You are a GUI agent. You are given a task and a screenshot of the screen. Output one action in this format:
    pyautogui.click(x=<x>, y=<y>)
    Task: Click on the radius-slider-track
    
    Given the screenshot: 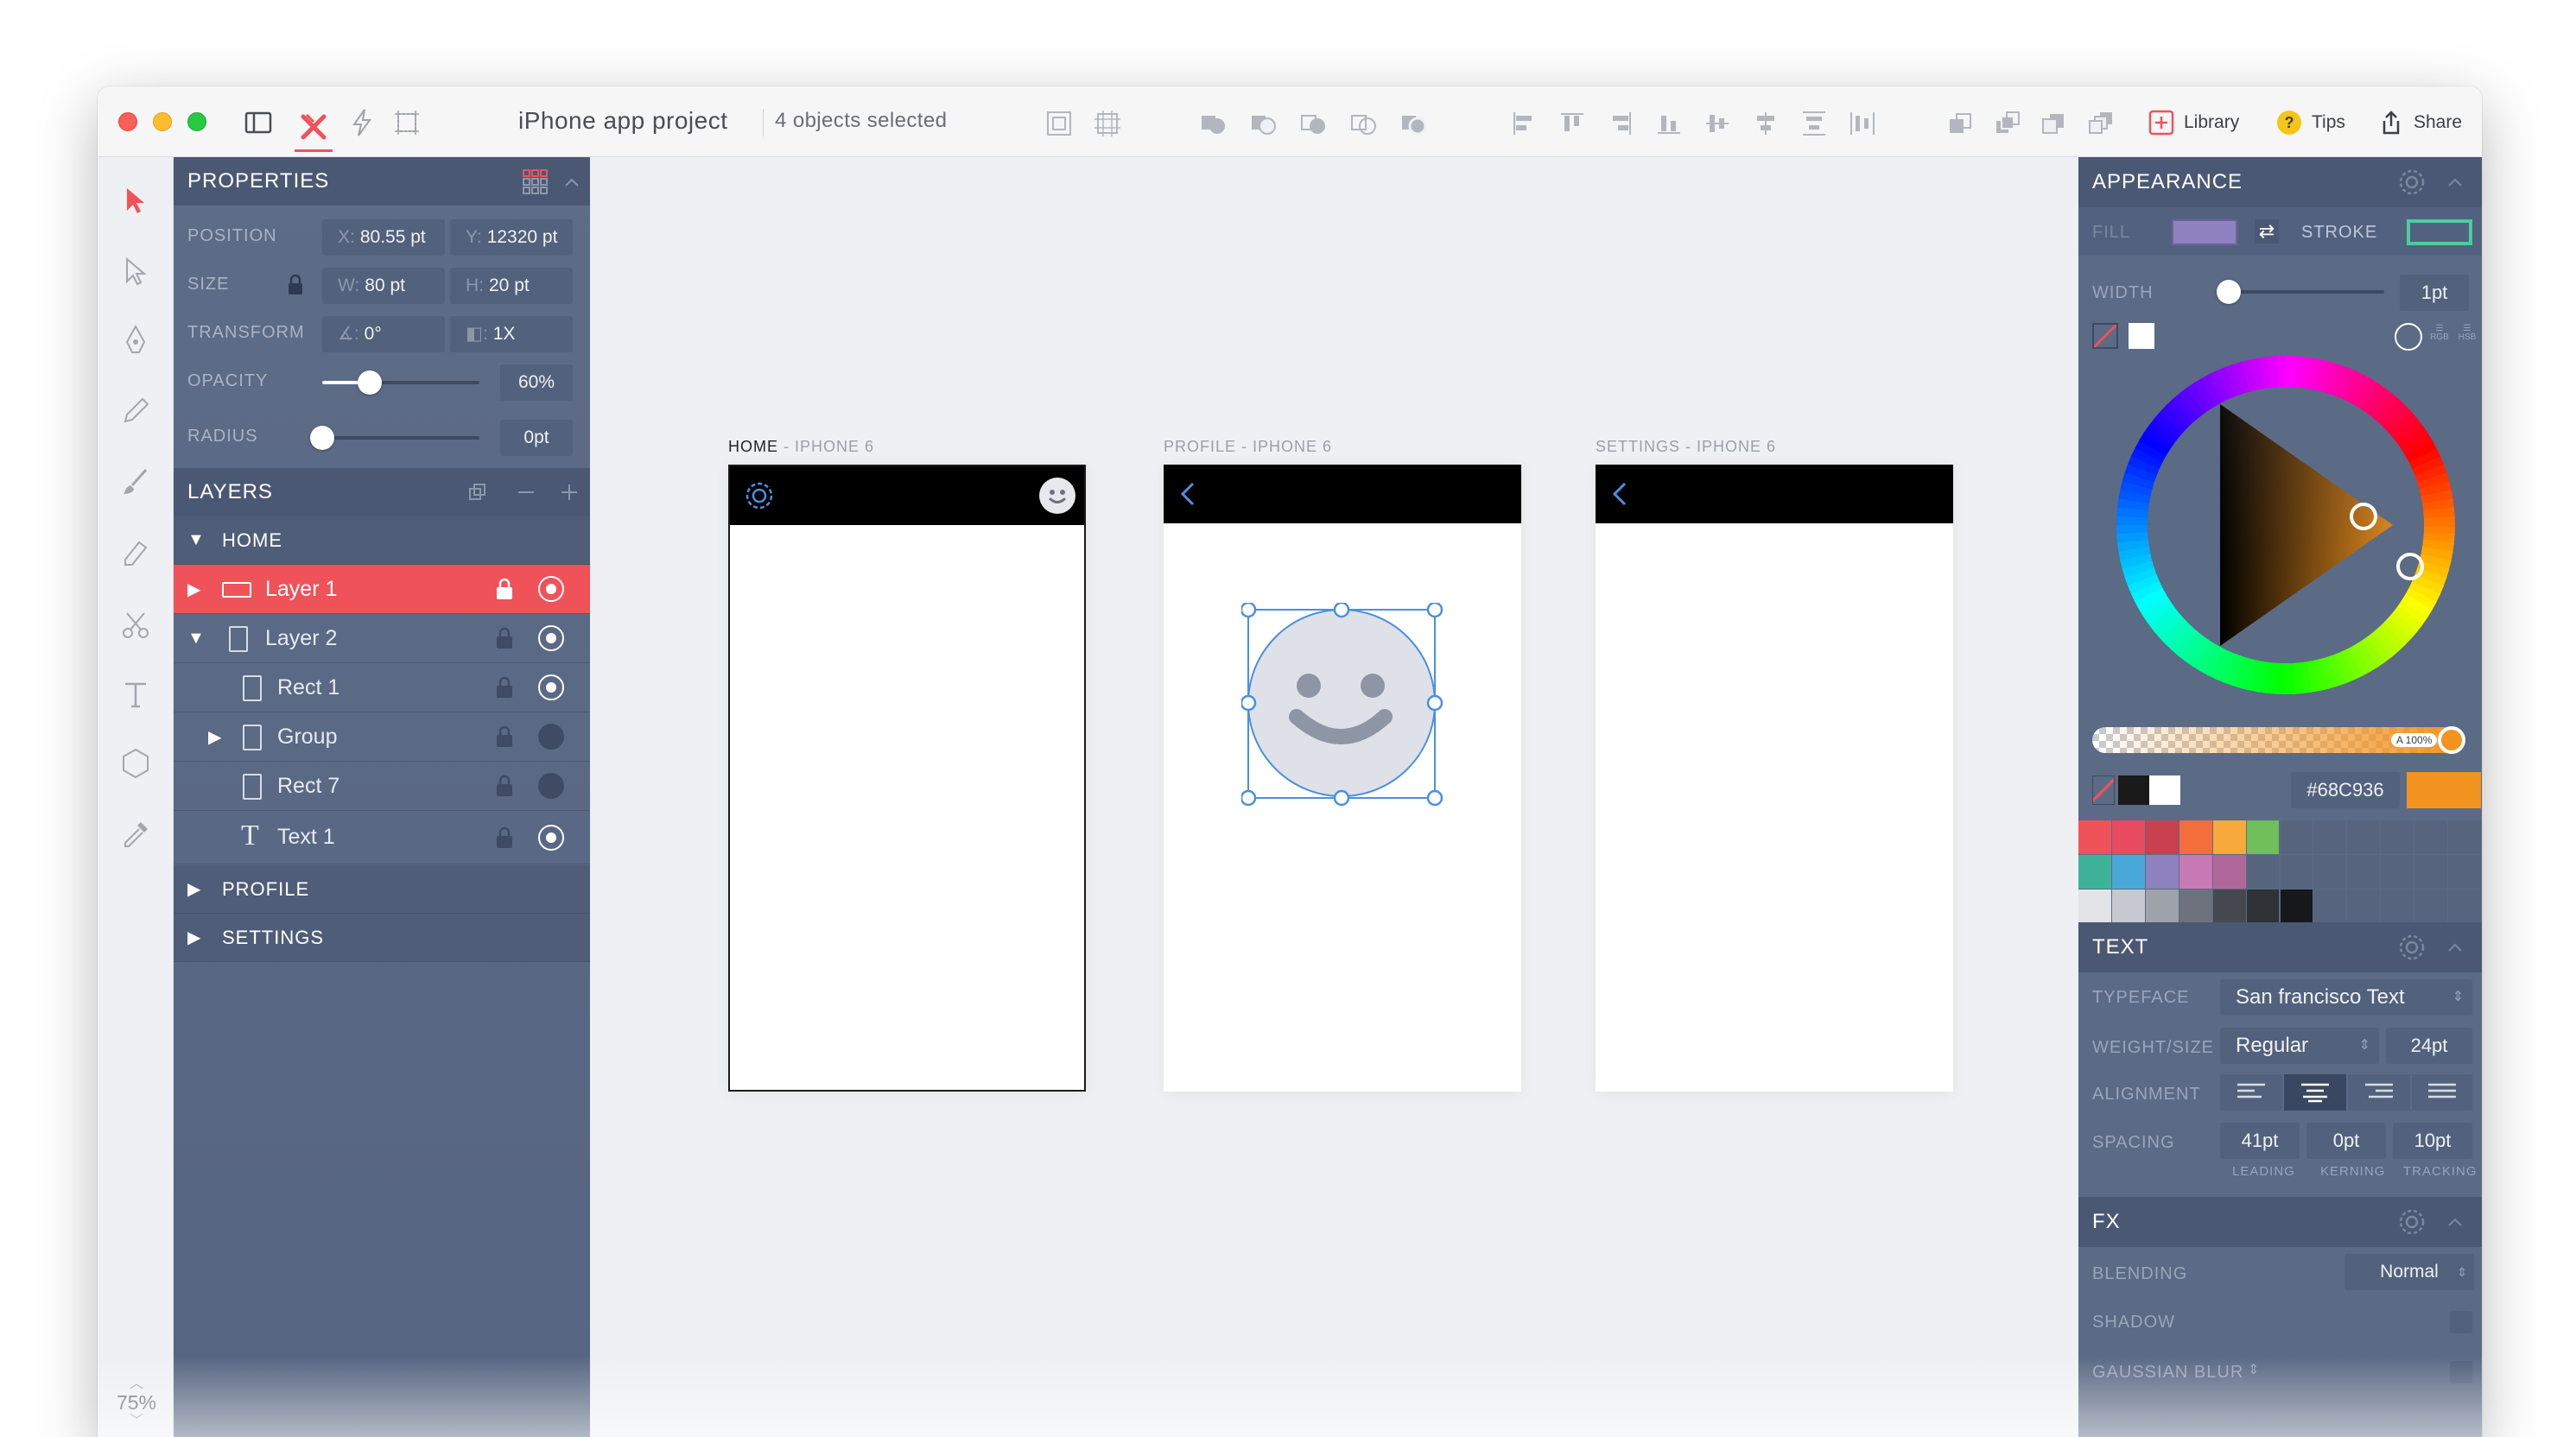 What is the action you would take?
    pyautogui.click(x=400, y=438)
    